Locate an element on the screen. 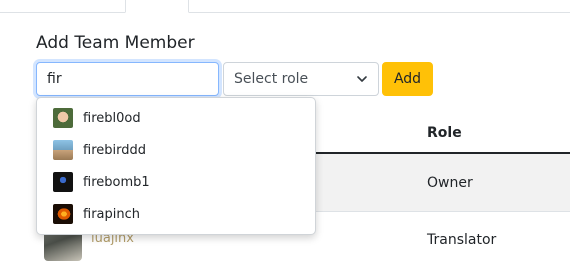 Image resolution: width=570 pixels, height=278 pixels. suggestion-name: firebomb1 is located at coordinates (116, 182).